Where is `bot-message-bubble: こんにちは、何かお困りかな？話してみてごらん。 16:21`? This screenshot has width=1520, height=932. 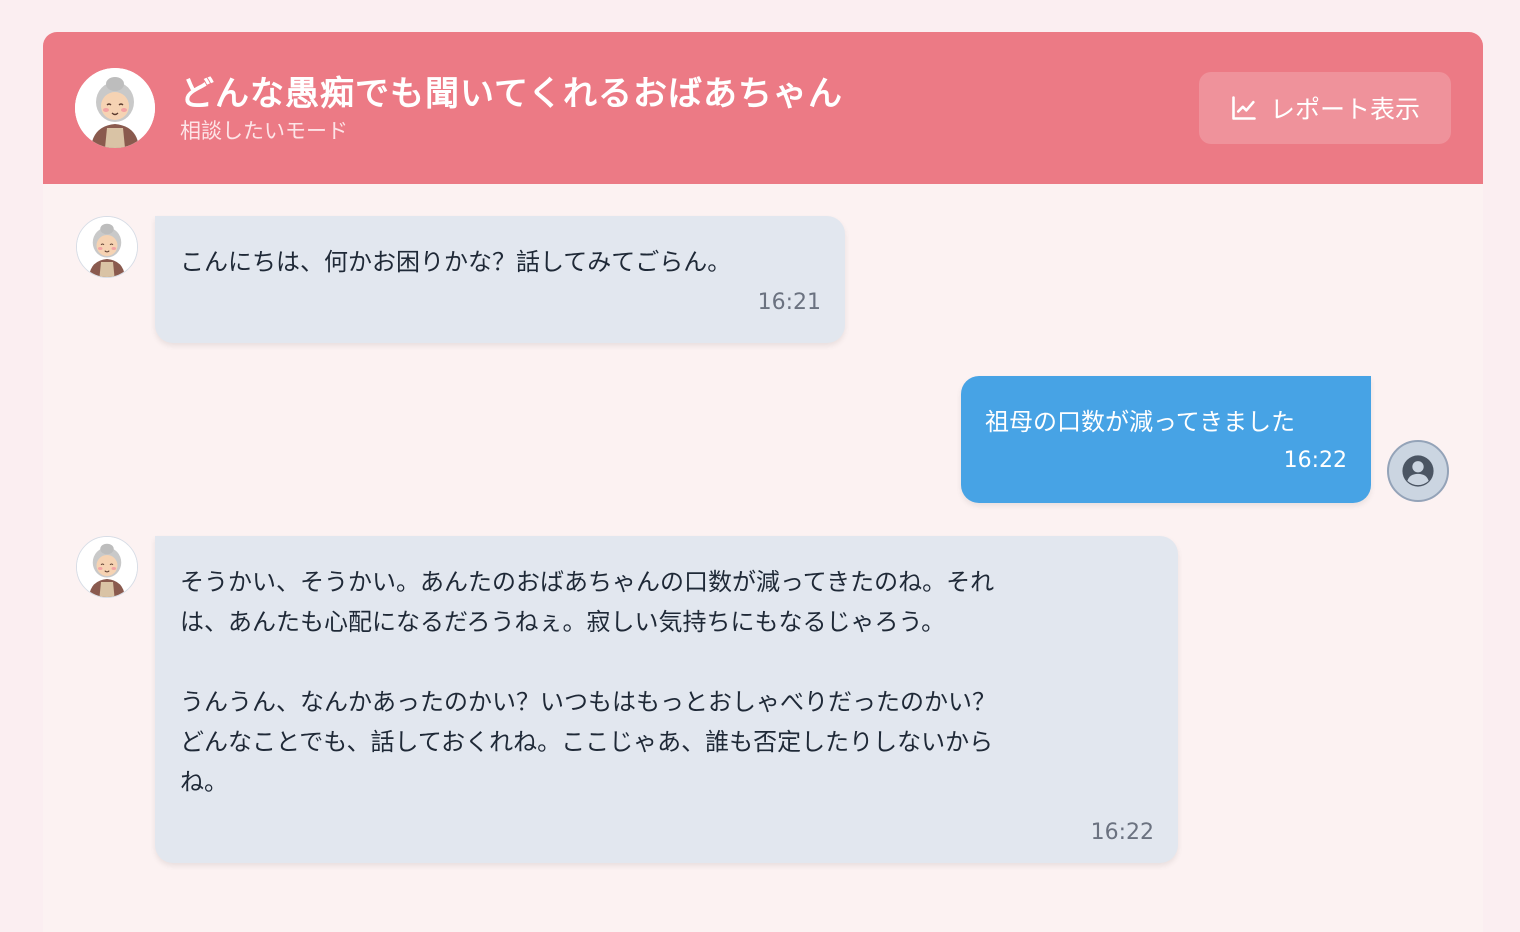
bot-message-bubble: こんにちは、何かお困りかな？話してみてごらん。 16:21 is located at coordinates (500, 279).